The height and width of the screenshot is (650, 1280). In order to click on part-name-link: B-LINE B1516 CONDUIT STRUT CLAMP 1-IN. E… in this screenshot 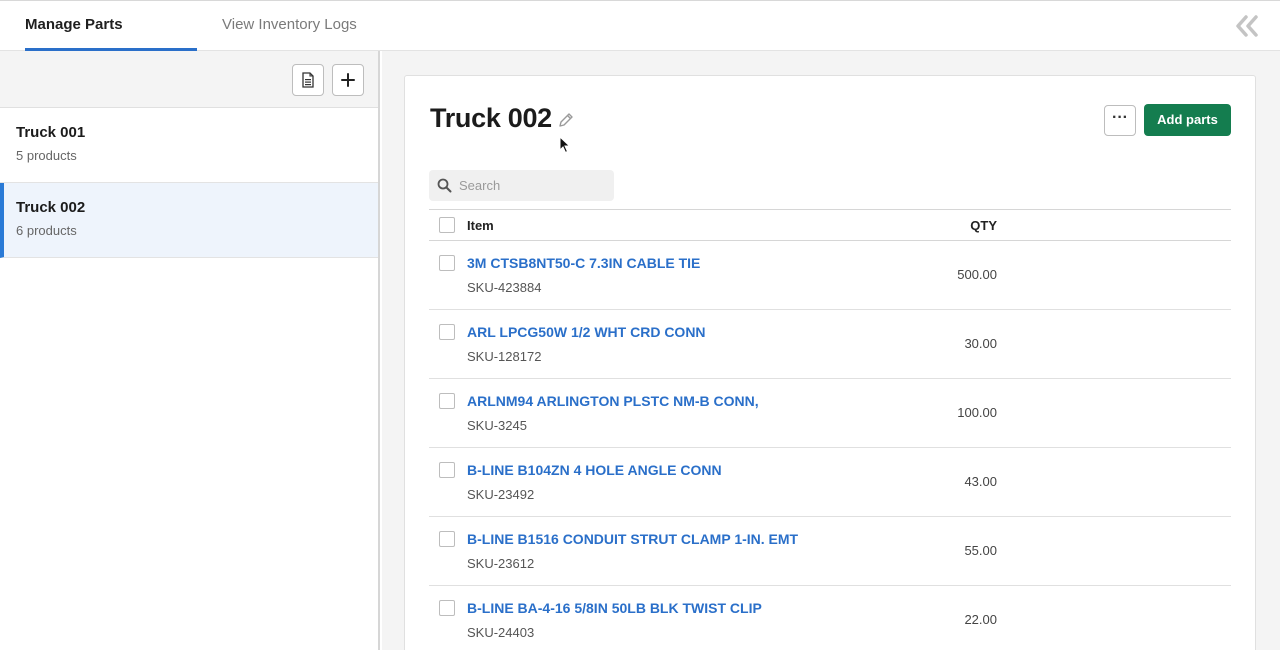, I will do `click(632, 539)`.